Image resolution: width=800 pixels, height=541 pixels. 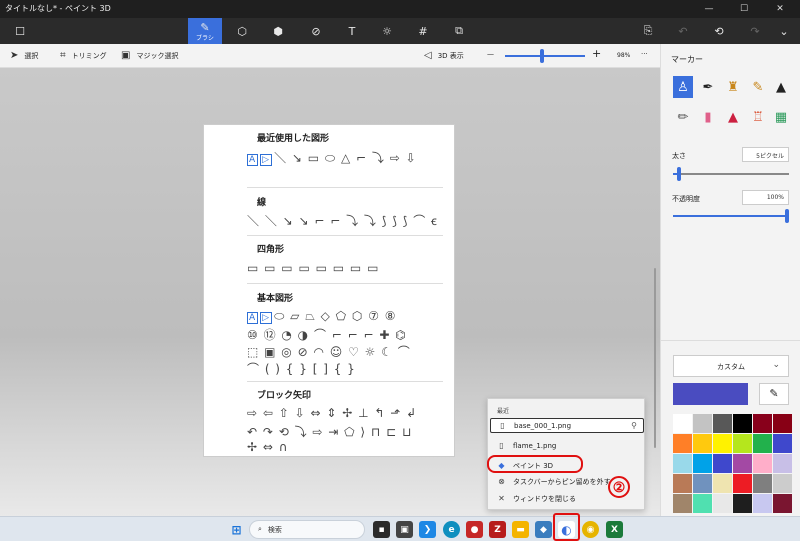 What do you see at coordinates (644, 54) in the screenshot?
I see `more-options: ···` at bounding box center [644, 54].